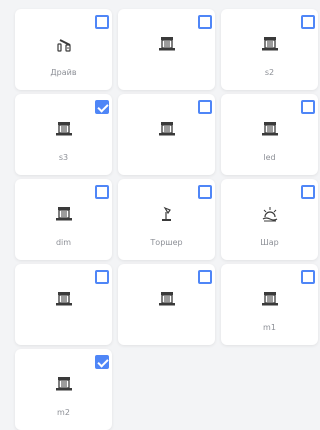 This screenshot has width=320, height=430. I want to click on device-tile: s2, so click(269, 49).